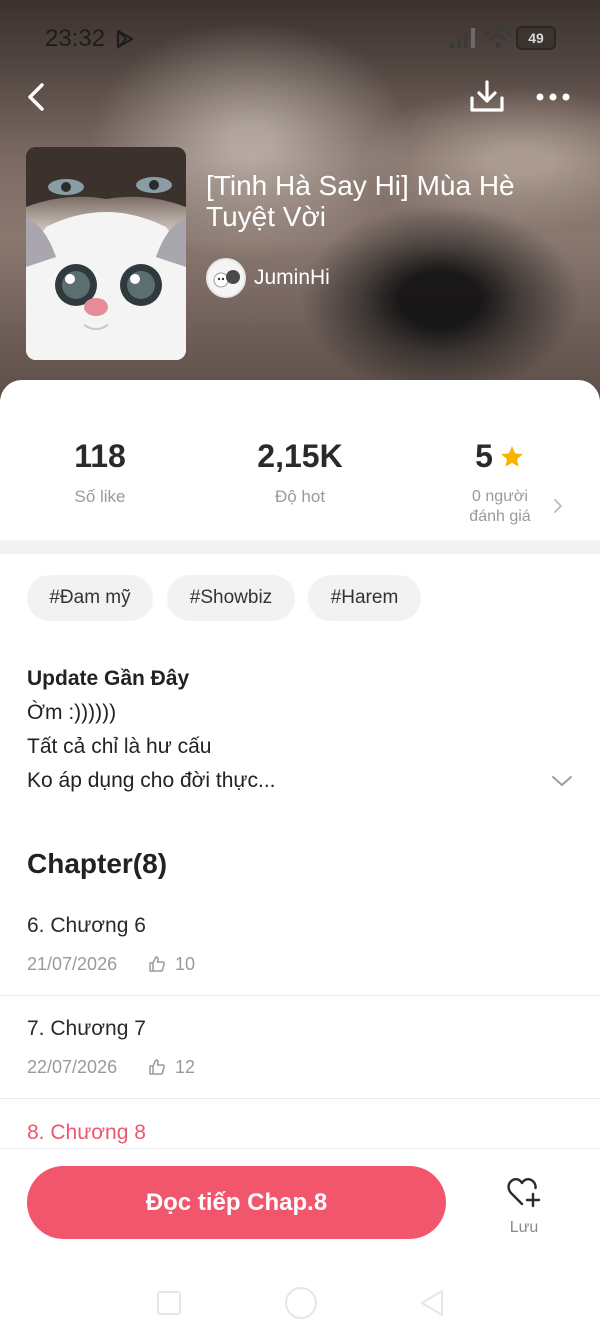 This screenshot has height=1333, width=600. I want to click on continue-reading-button: Đọc tiếp Chap.8, so click(236, 1202).